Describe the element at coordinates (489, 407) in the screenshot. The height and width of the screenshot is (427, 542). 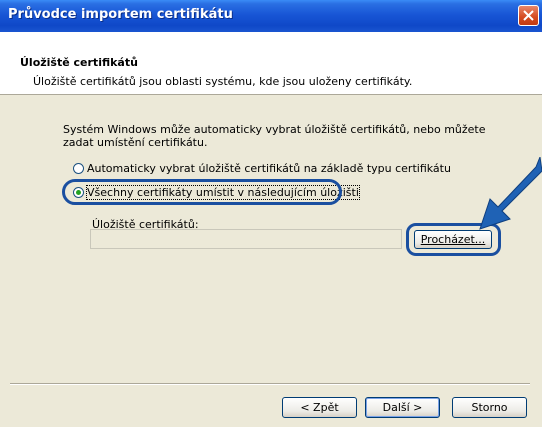
I see `cancel-button: Storno` at that location.